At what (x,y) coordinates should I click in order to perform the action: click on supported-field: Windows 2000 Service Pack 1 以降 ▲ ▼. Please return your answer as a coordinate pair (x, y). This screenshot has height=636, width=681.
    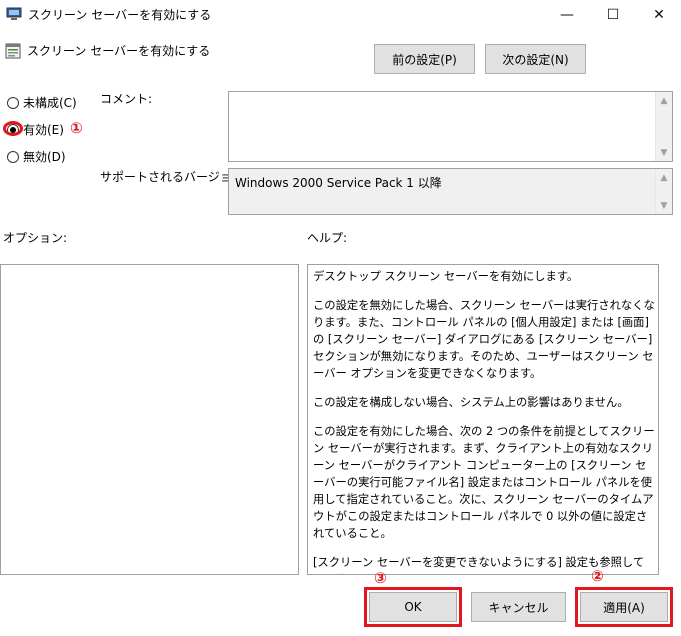
    Looking at the image, I should click on (450, 191).